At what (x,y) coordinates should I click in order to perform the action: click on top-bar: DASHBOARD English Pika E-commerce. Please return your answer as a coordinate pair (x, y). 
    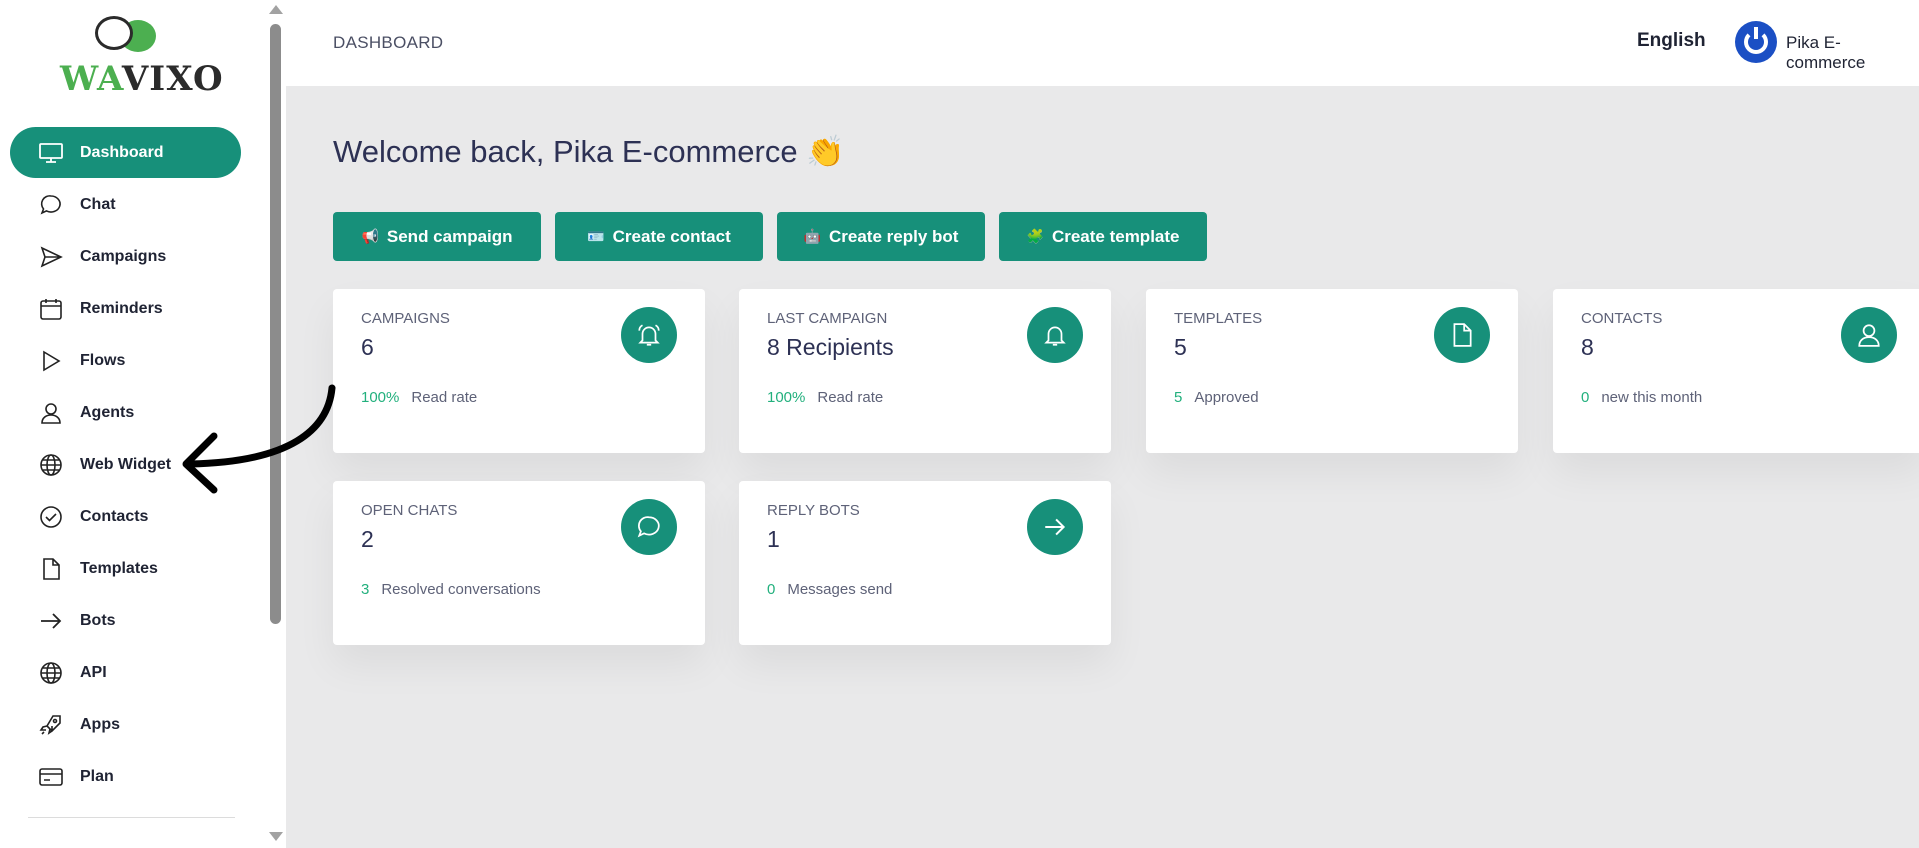
    Looking at the image, I should click on (1102, 43).